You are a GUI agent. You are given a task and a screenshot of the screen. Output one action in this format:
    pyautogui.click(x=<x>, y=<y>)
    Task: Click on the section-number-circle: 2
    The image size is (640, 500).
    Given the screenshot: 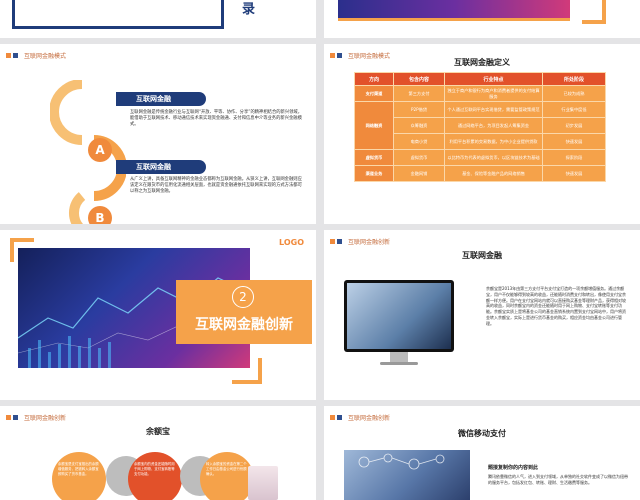 What is the action you would take?
    pyautogui.click(x=243, y=297)
    